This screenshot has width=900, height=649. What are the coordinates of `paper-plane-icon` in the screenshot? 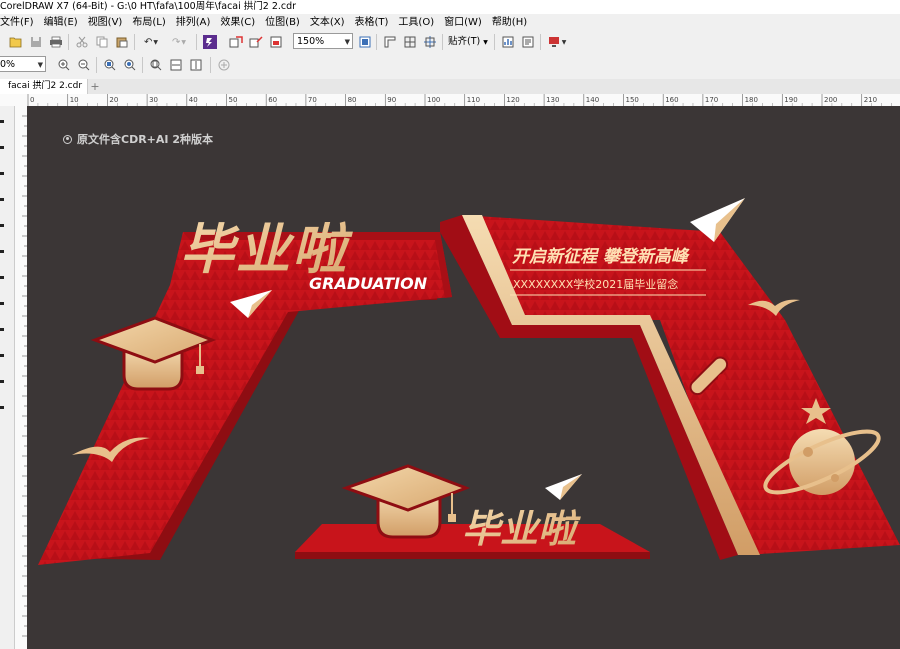 It's located at (563, 487).